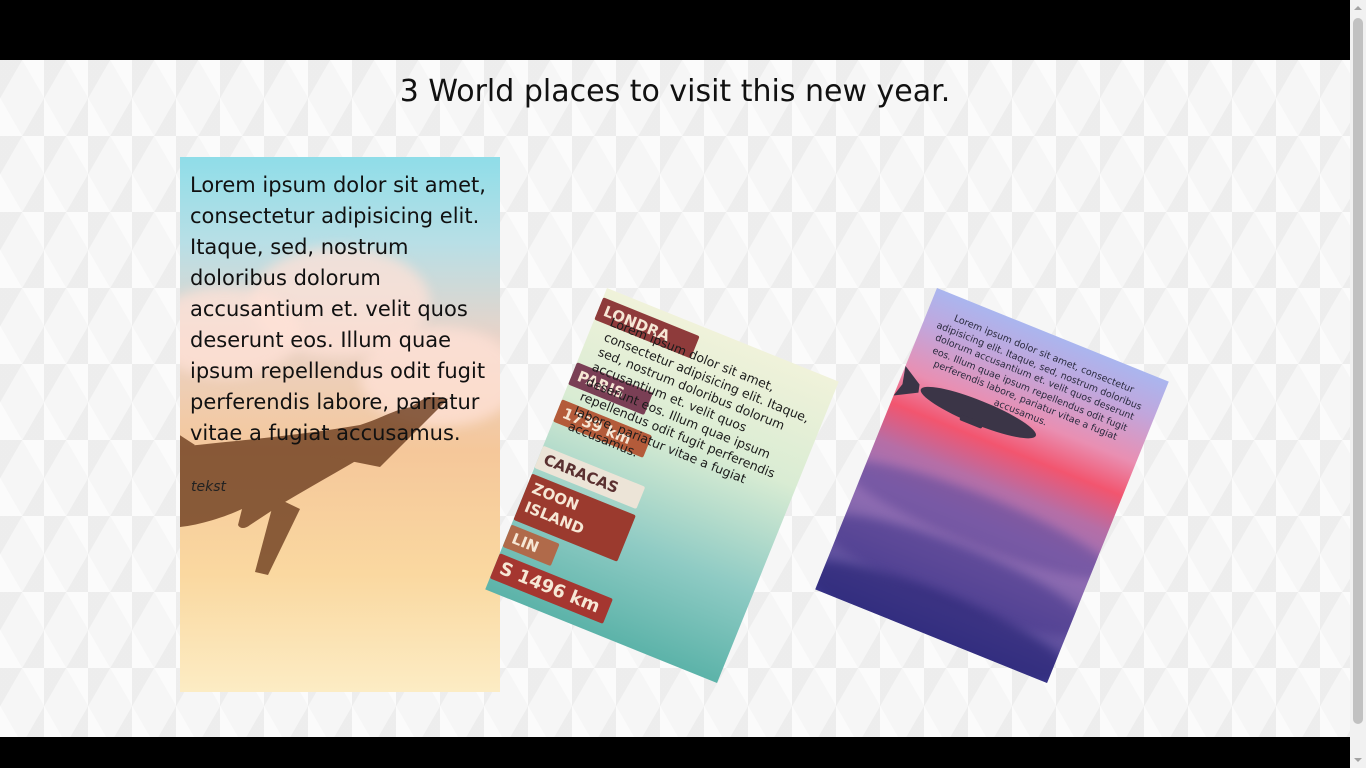 The width and height of the screenshot is (1366, 768). I want to click on top-bar, so click(675, 30).